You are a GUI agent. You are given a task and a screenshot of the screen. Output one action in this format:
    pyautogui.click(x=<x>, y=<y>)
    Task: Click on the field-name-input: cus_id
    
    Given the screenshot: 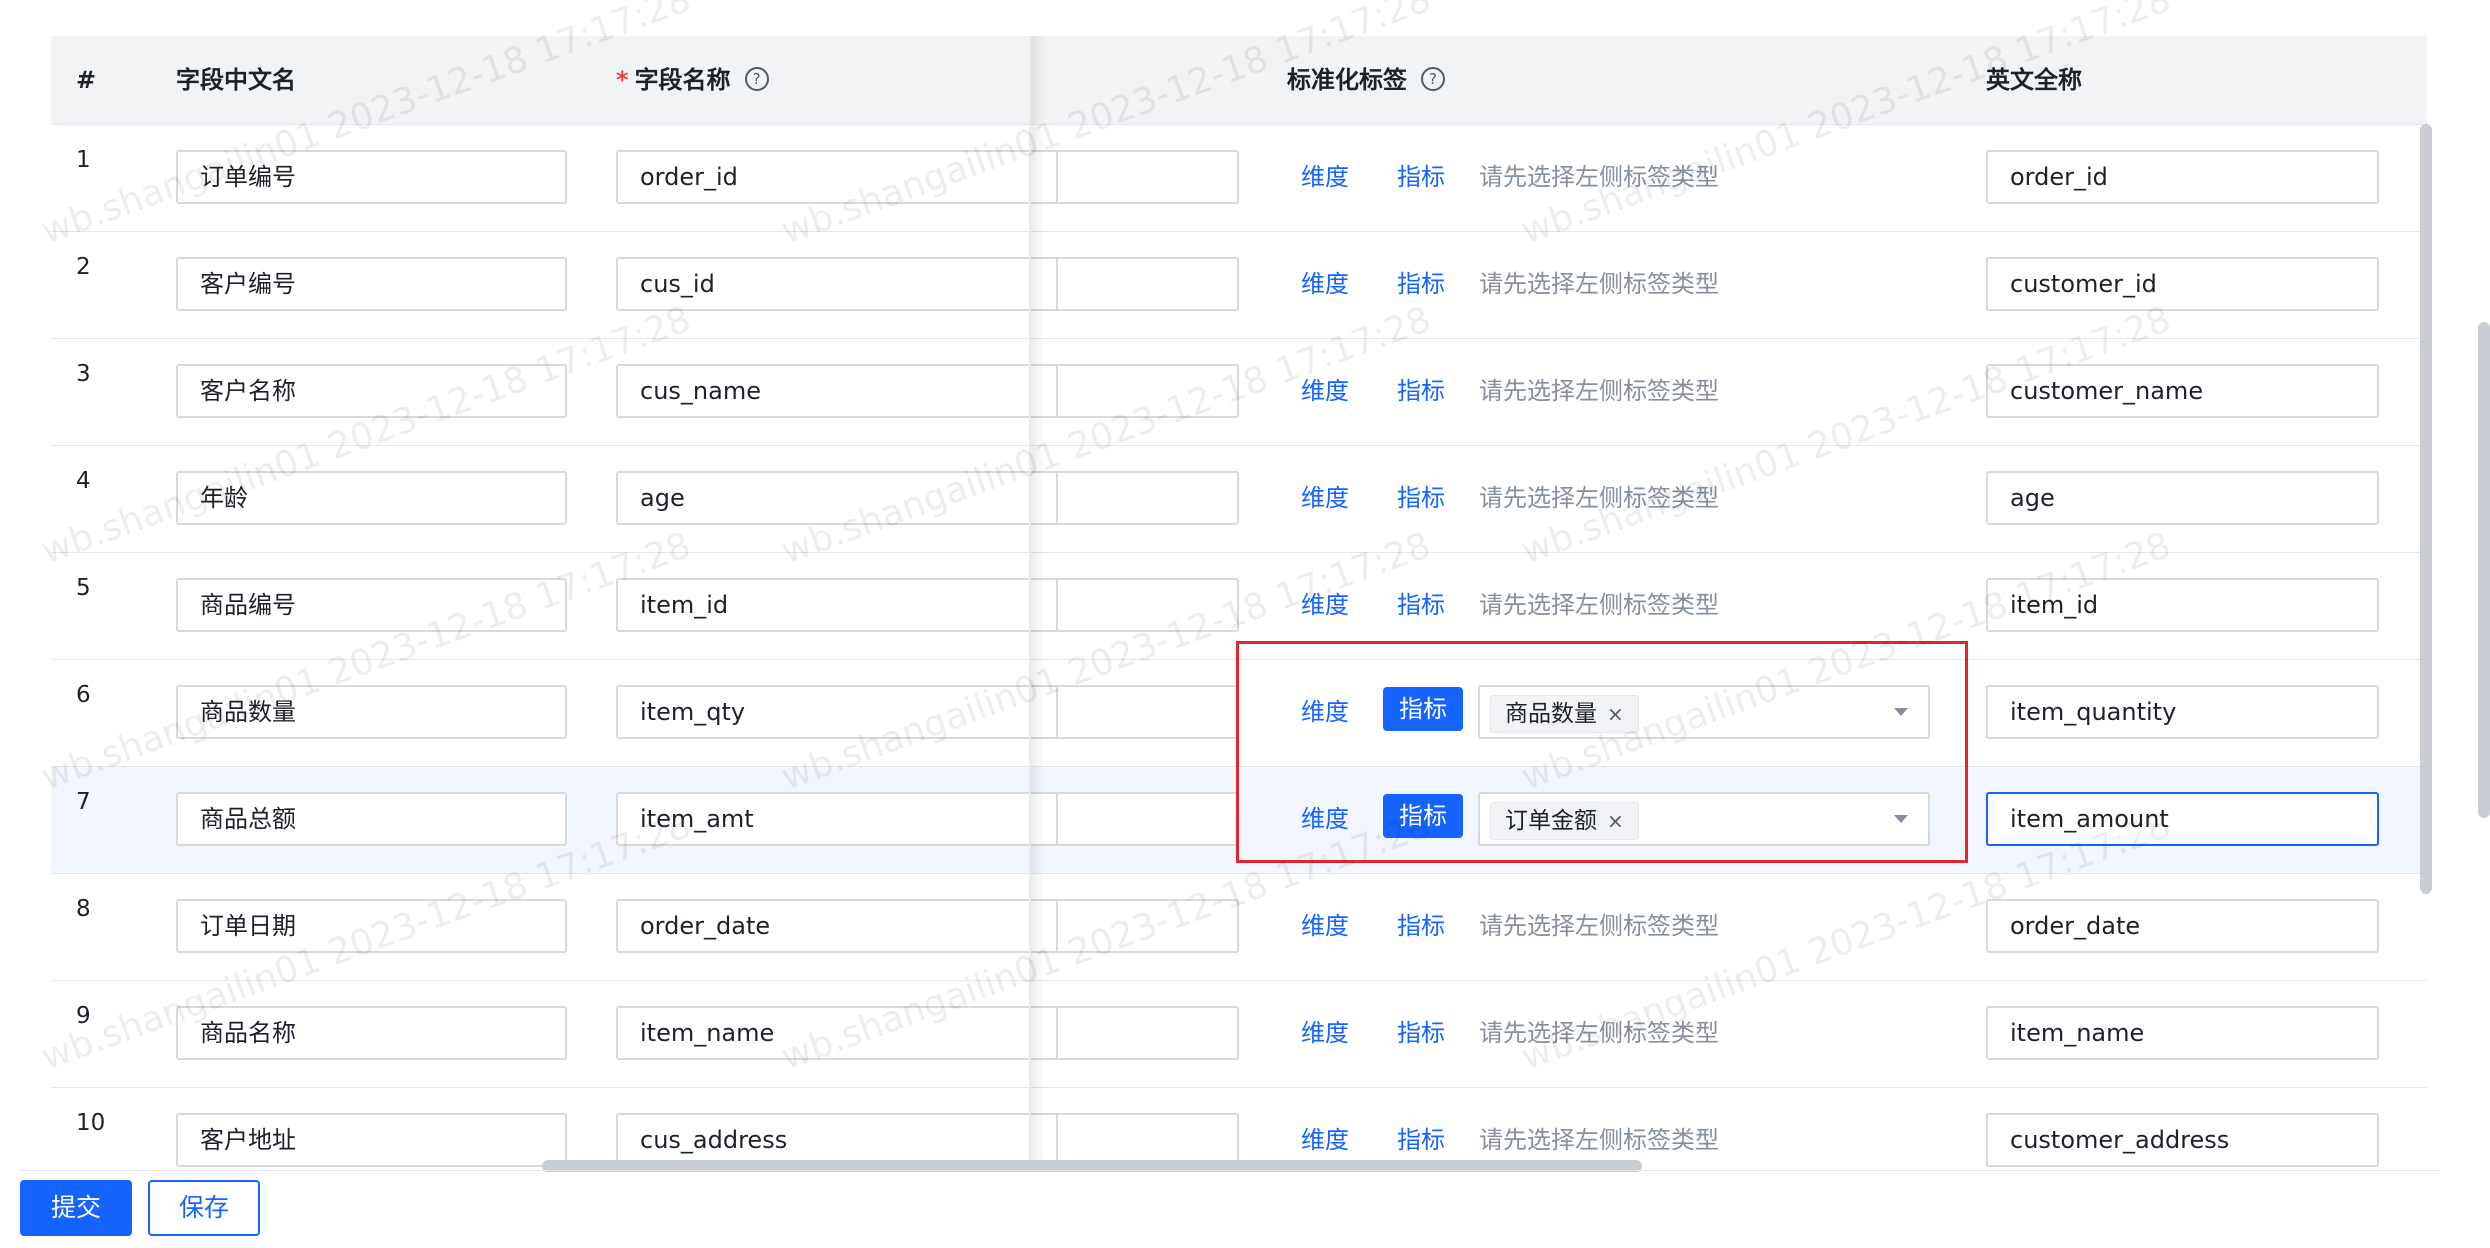 What is the action you would take?
    pyautogui.click(x=837, y=284)
    